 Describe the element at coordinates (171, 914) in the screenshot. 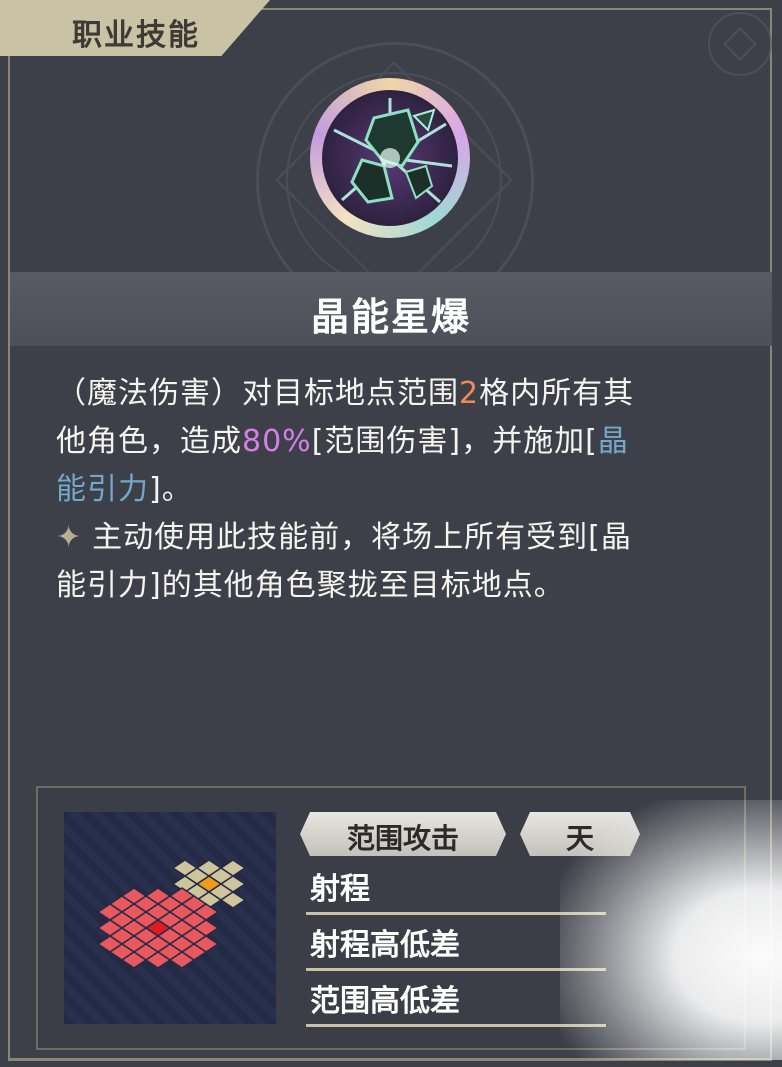

I see `range-grid` at that location.